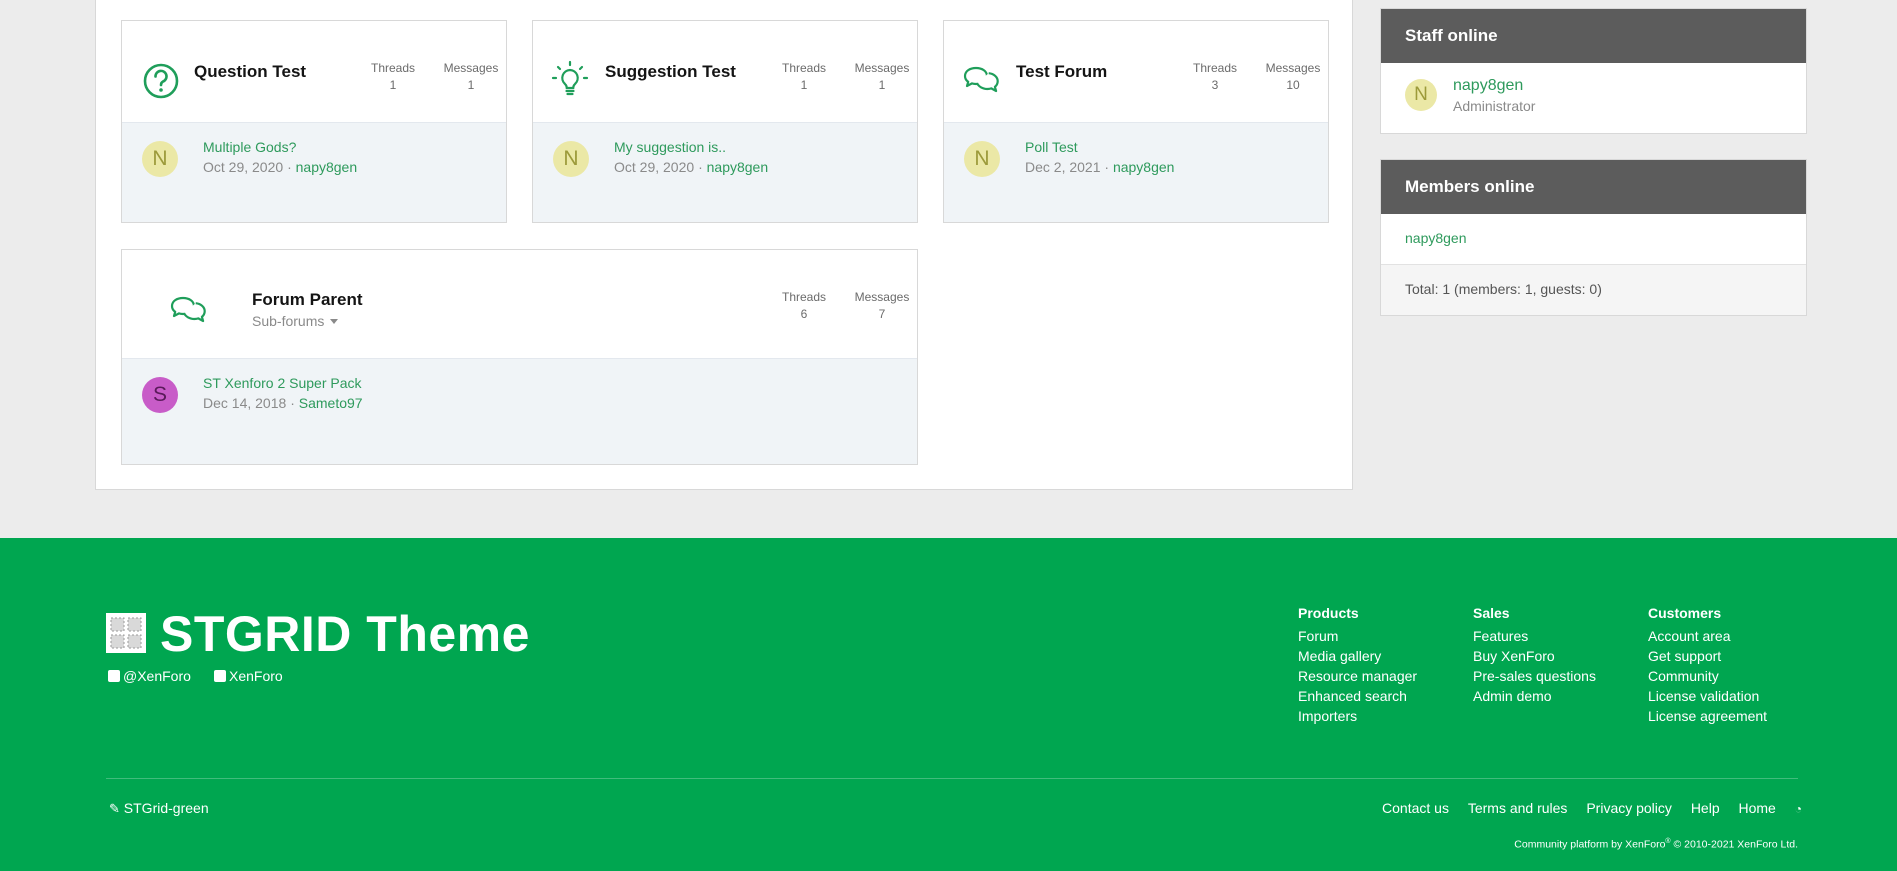 Image resolution: width=1897 pixels, height=871 pixels. I want to click on privacy-policy-link: Privacy policy, so click(1629, 808).